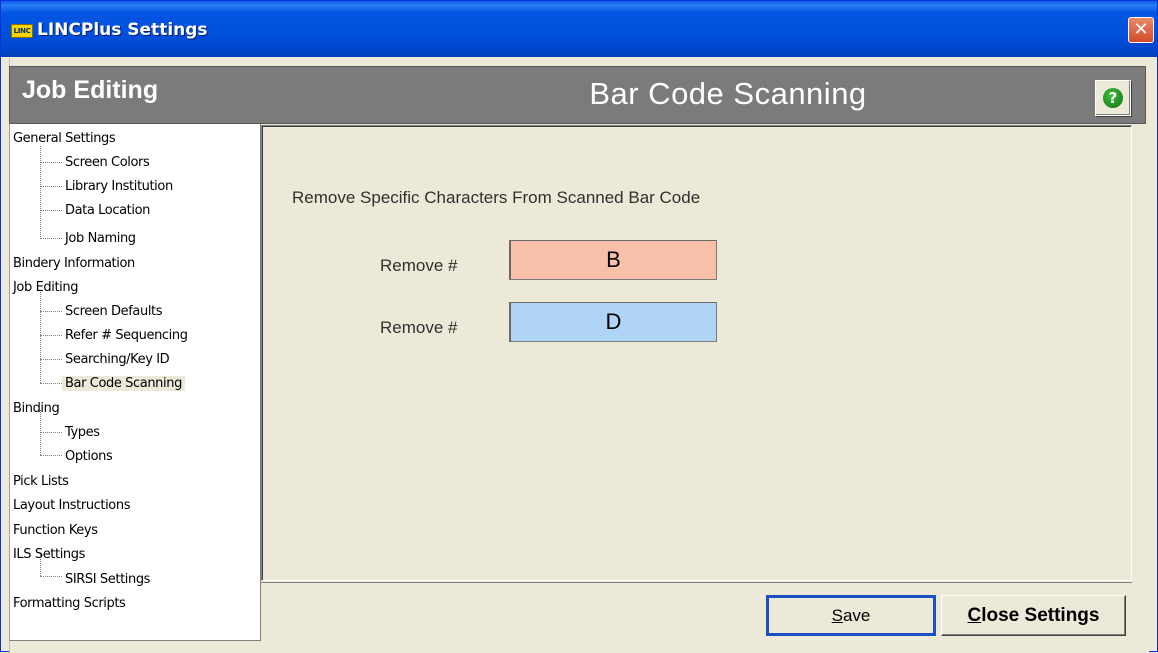  I want to click on close-settings-button: Close Settings, so click(1033, 615).